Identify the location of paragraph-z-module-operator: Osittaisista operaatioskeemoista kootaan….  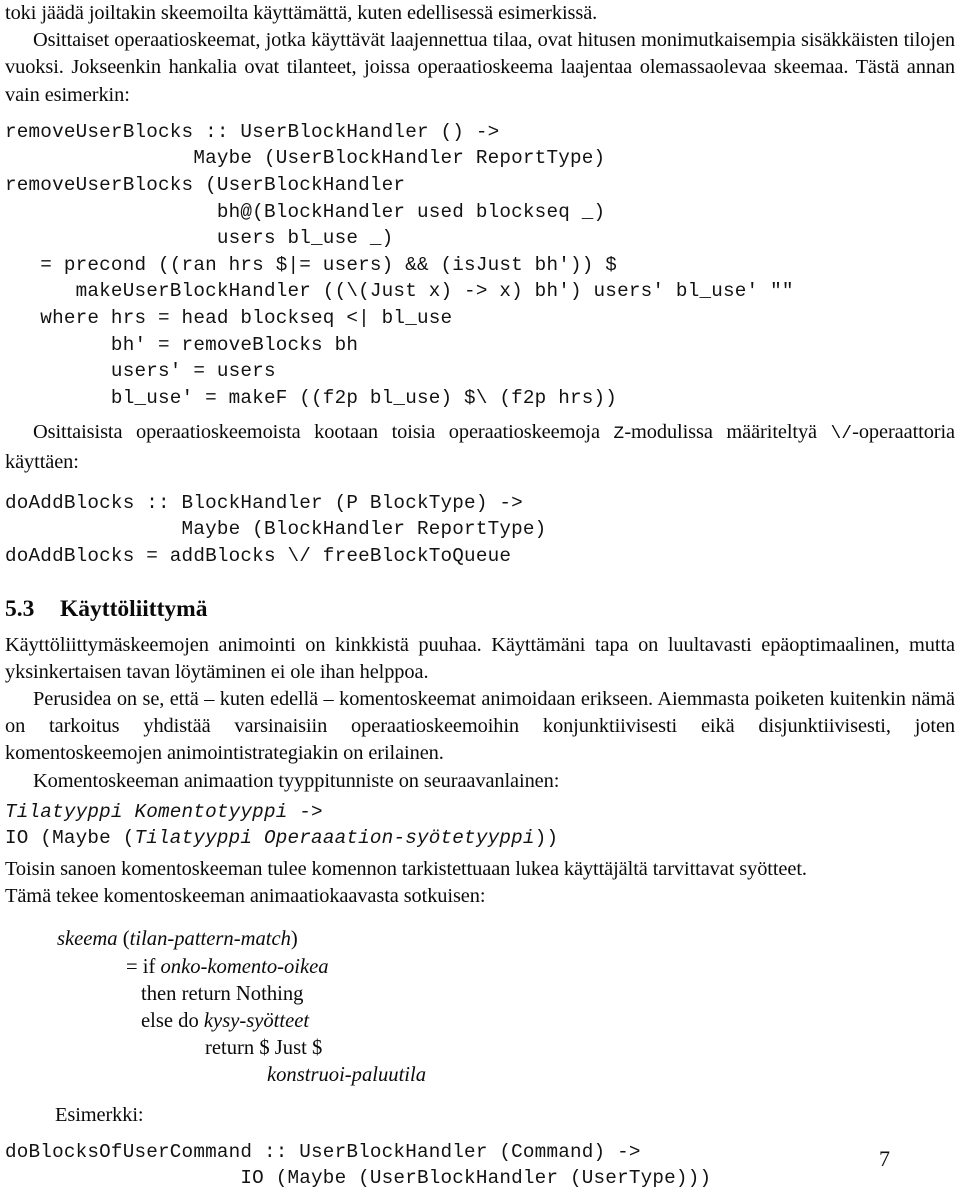
(480, 447).